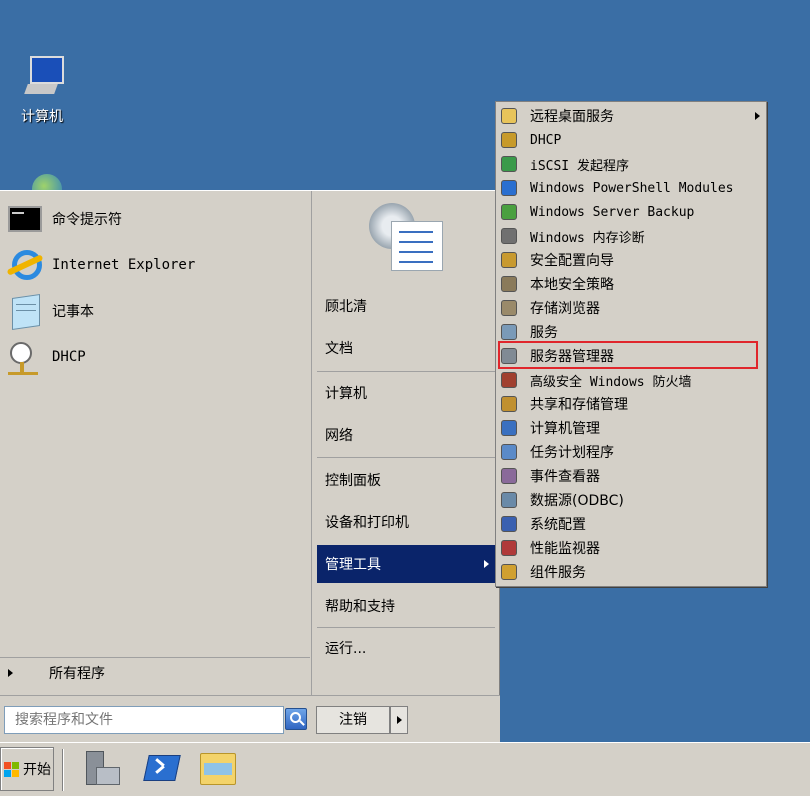  I want to click on admin-tools-picture-icon, so click(407, 237).